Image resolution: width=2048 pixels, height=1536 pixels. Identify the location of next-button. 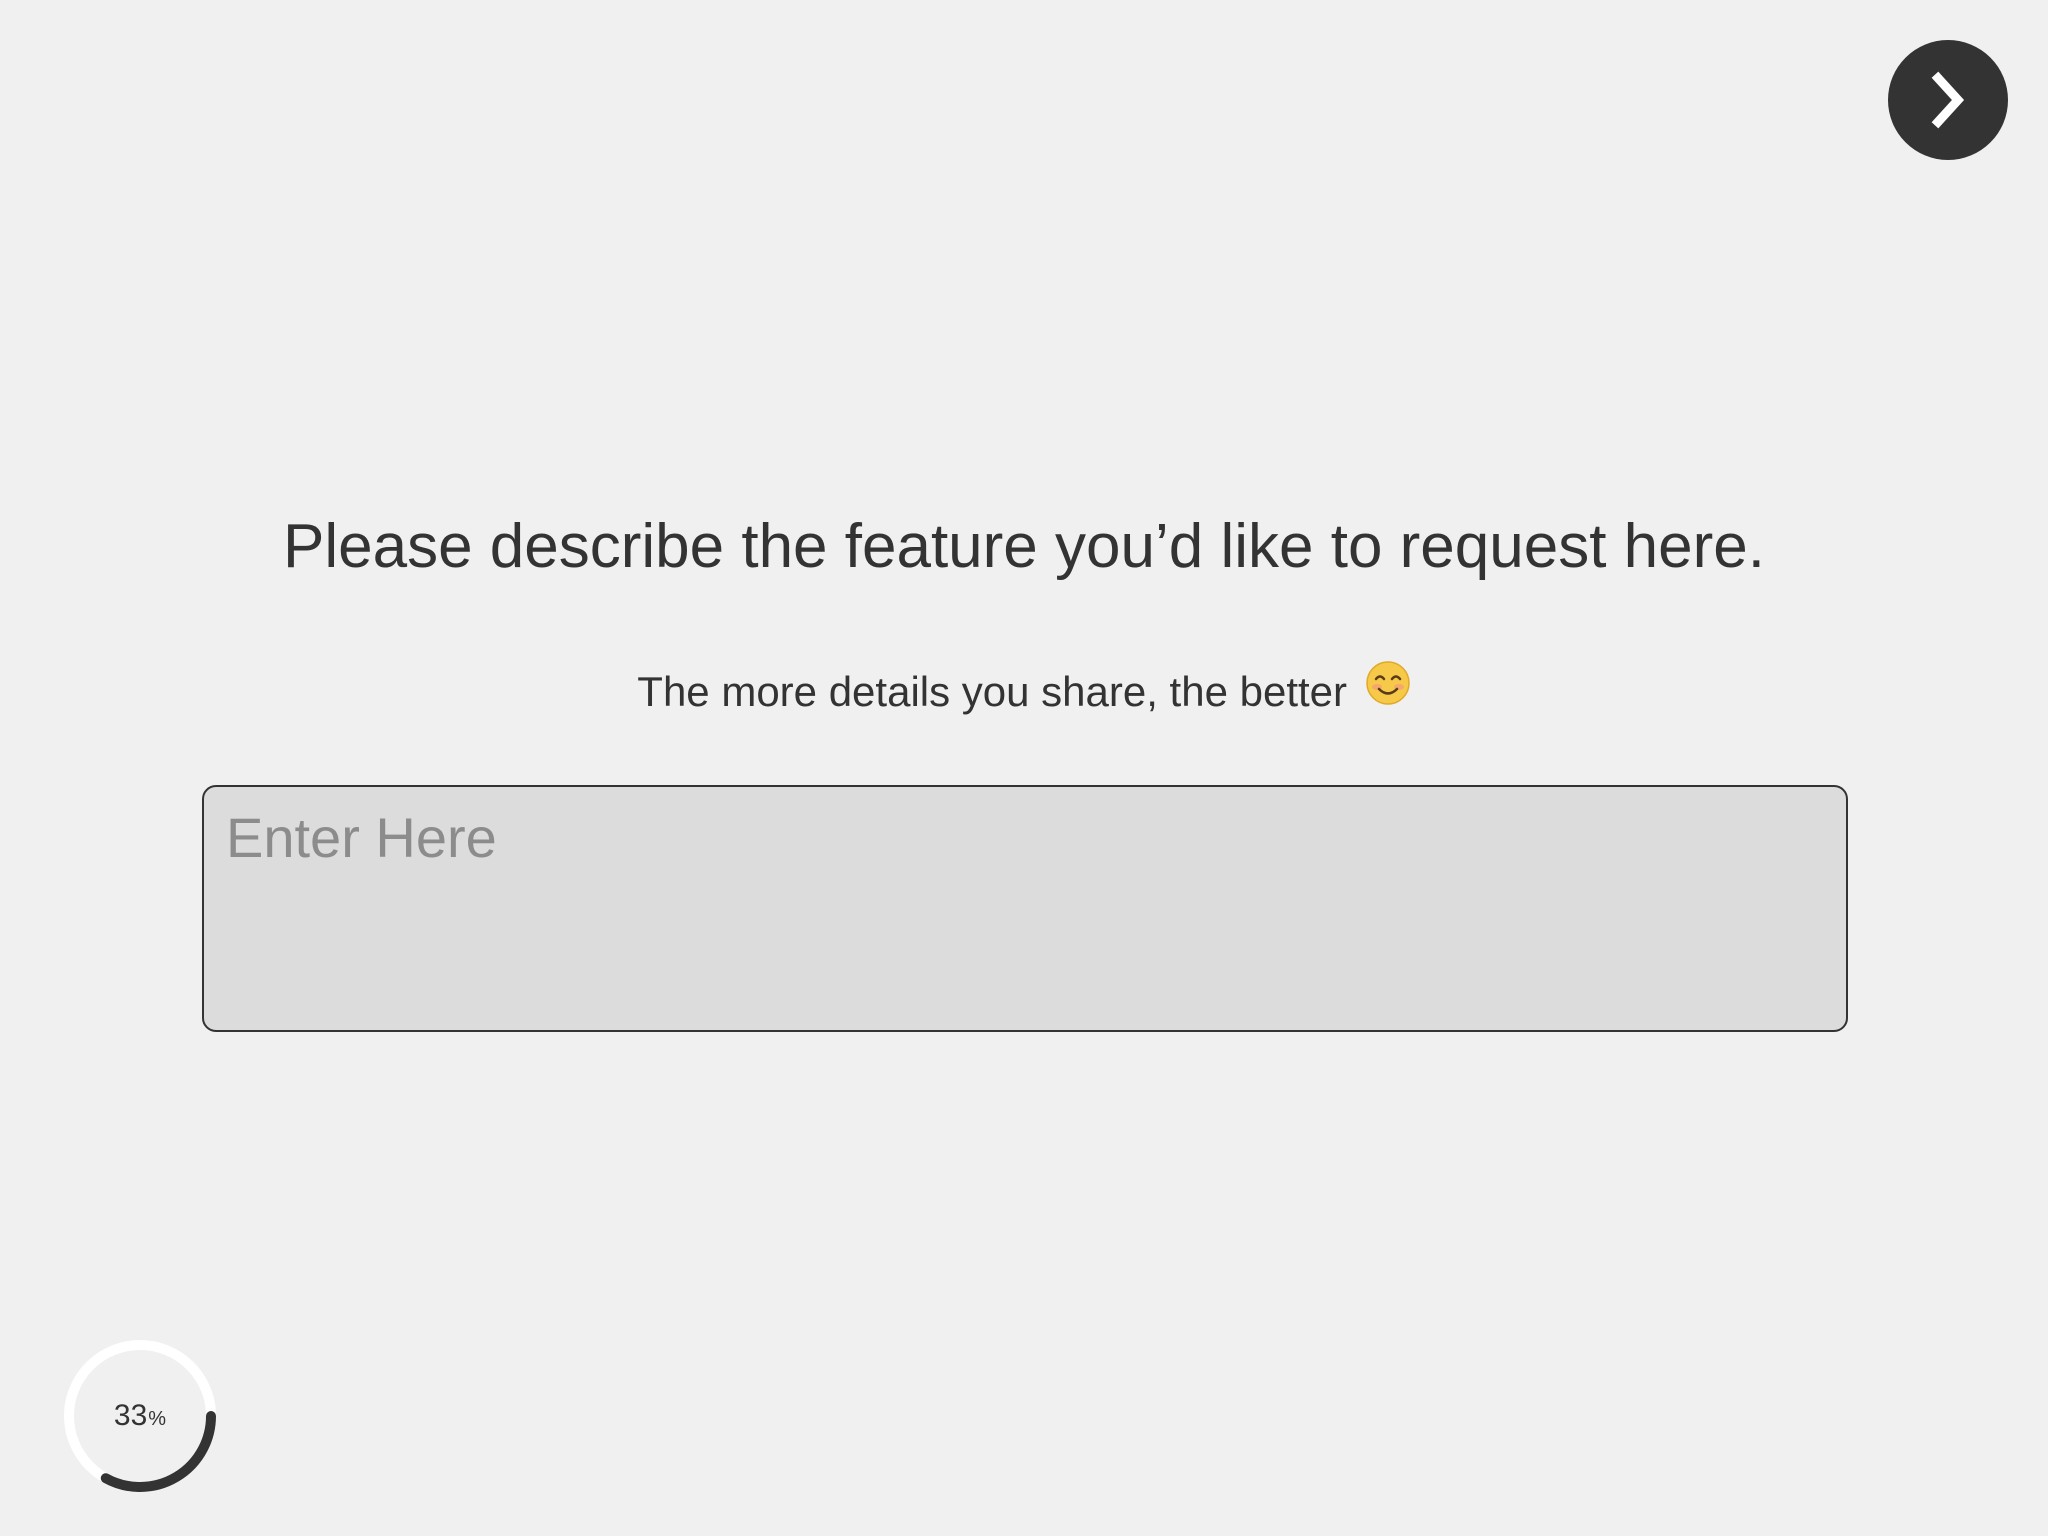
(1948, 100).